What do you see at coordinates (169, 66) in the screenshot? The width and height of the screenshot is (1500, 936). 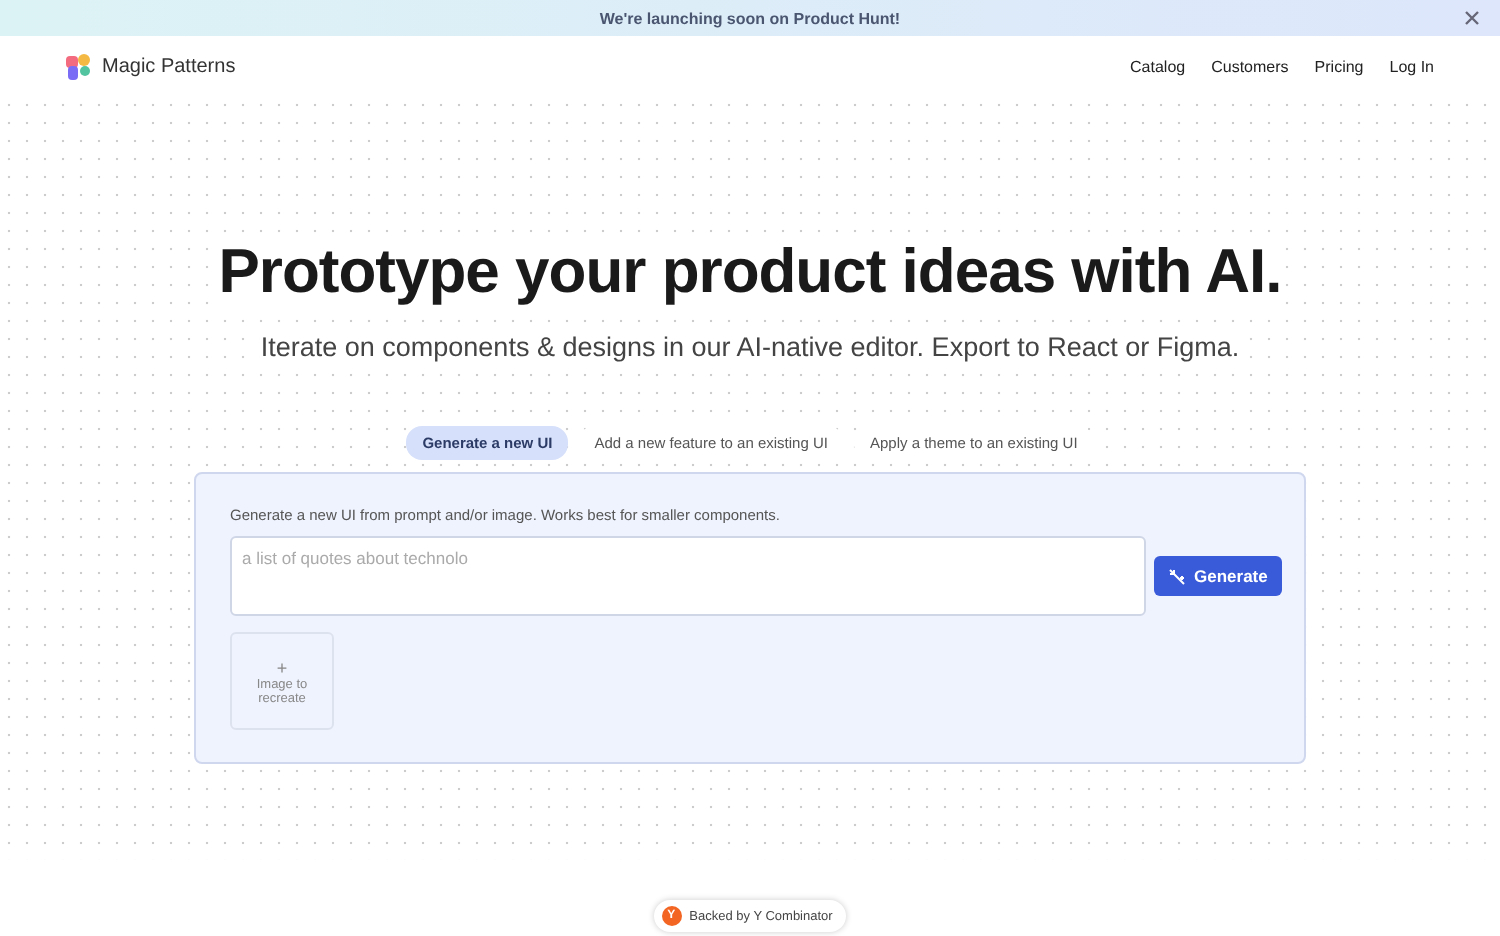 I see `brand-name: Magic Patterns` at bounding box center [169, 66].